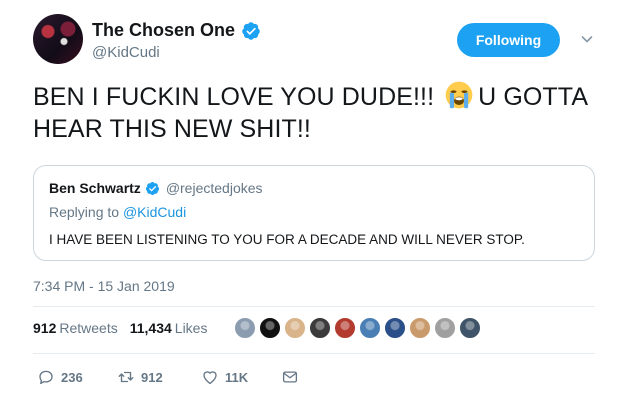 The width and height of the screenshot is (629, 412). What do you see at coordinates (126, 377) in the screenshot?
I see `retweet-icon` at bounding box center [126, 377].